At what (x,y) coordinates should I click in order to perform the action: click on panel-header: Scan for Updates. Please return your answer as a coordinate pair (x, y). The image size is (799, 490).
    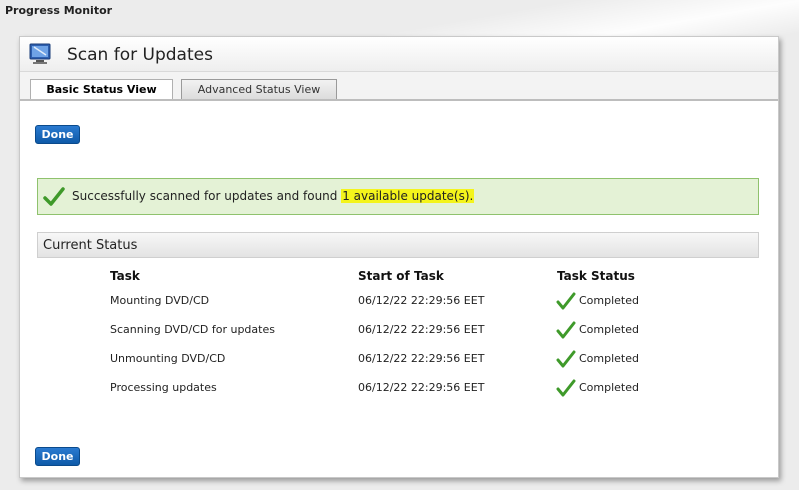
    Looking at the image, I should click on (399, 54).